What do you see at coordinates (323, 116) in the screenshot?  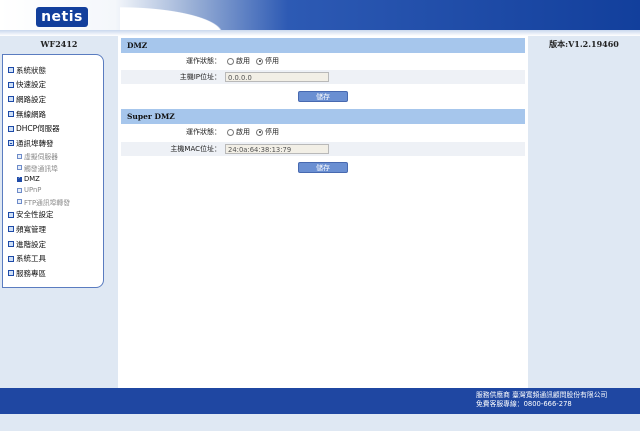 I see `super-dmz-section-title: Super DMZ` at bounding box center [323, 116].